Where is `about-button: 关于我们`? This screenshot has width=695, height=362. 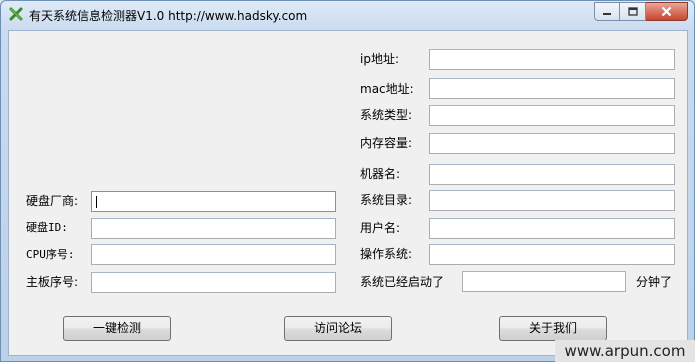
about-button: 关于我们 is located at coordinates (553, 328).